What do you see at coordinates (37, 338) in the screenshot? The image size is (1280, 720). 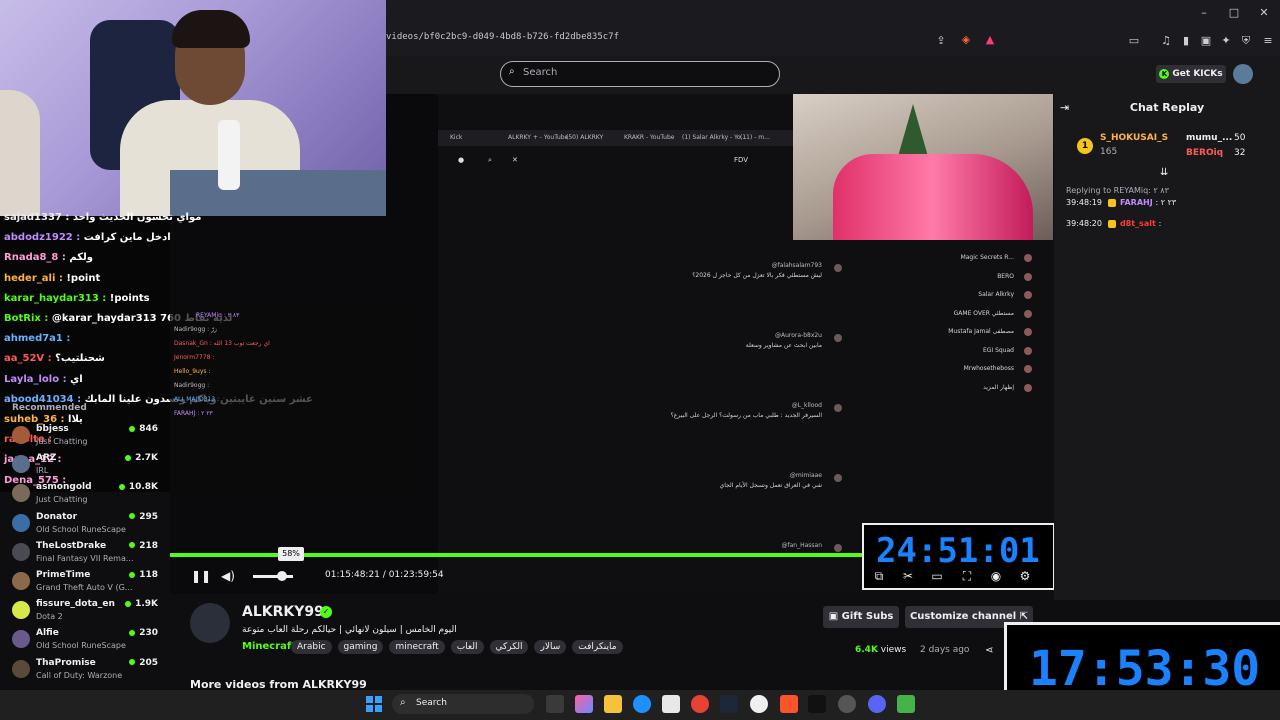 I see `chat-username: ahmed7a1 :` at bounding box center [37, 338].